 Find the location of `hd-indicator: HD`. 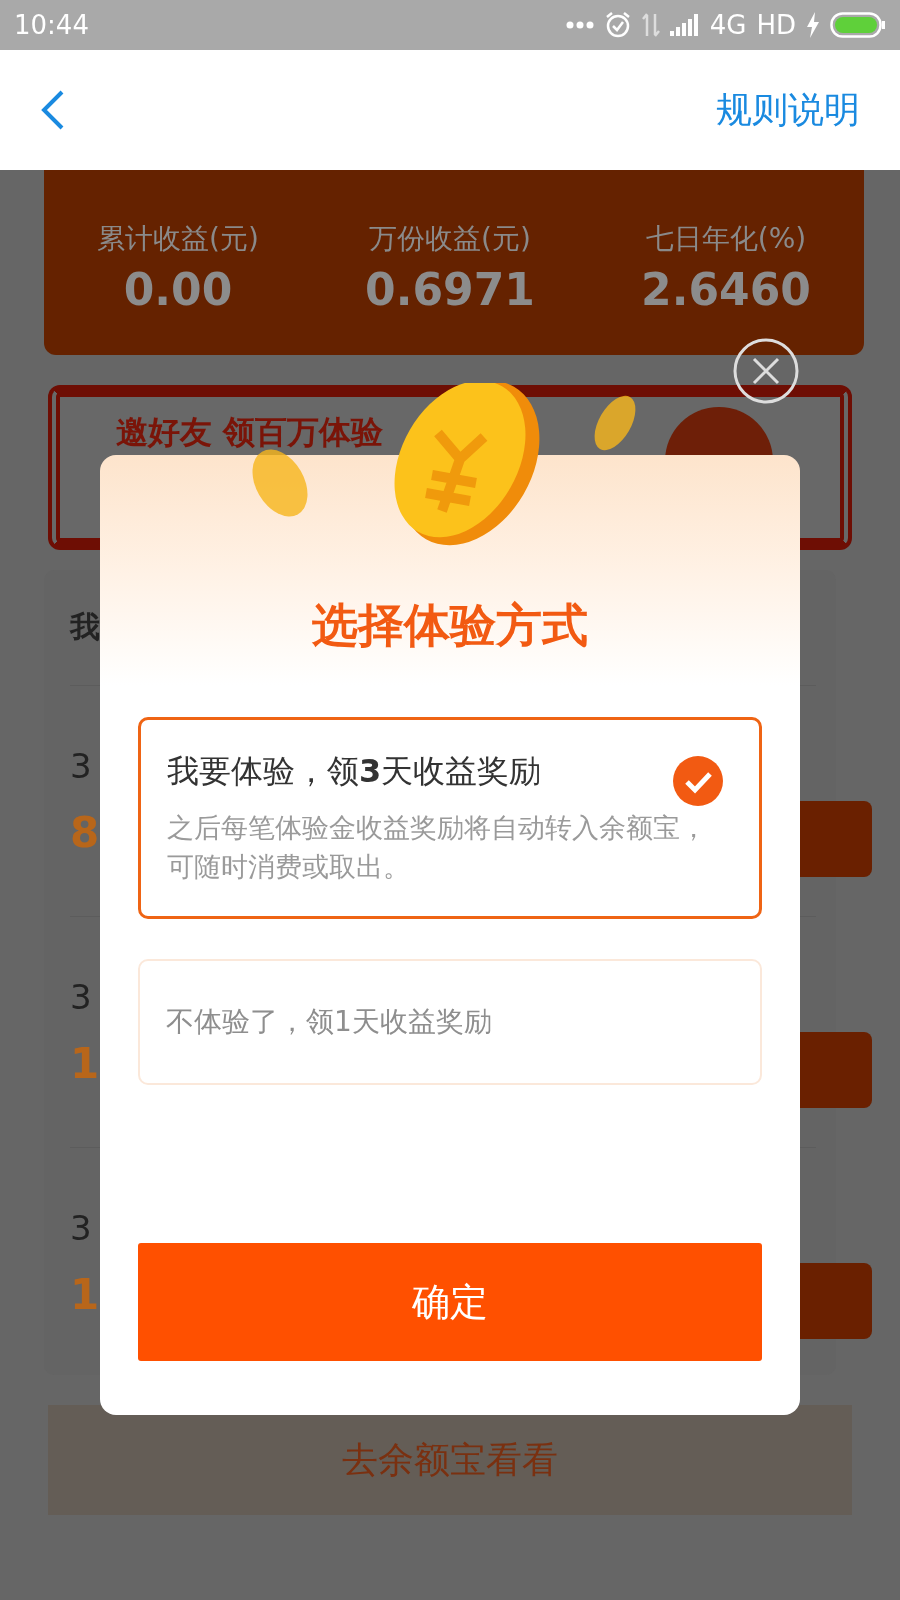

hd-indicator: HD is located at coordinates (776, 25).